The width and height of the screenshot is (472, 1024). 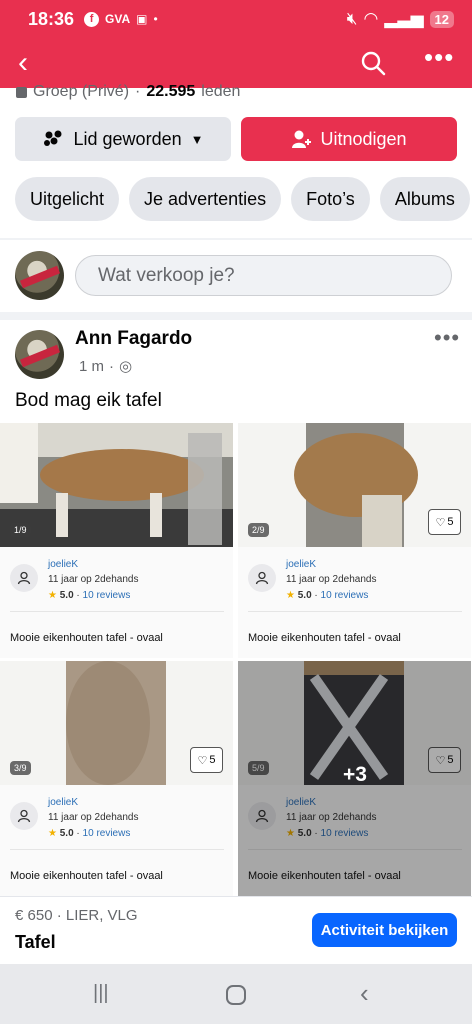 What do you see at coordinates (101, 993) in the screenshot?
I see `recent-apps-icon: |||` at bounding box center [101, 993].